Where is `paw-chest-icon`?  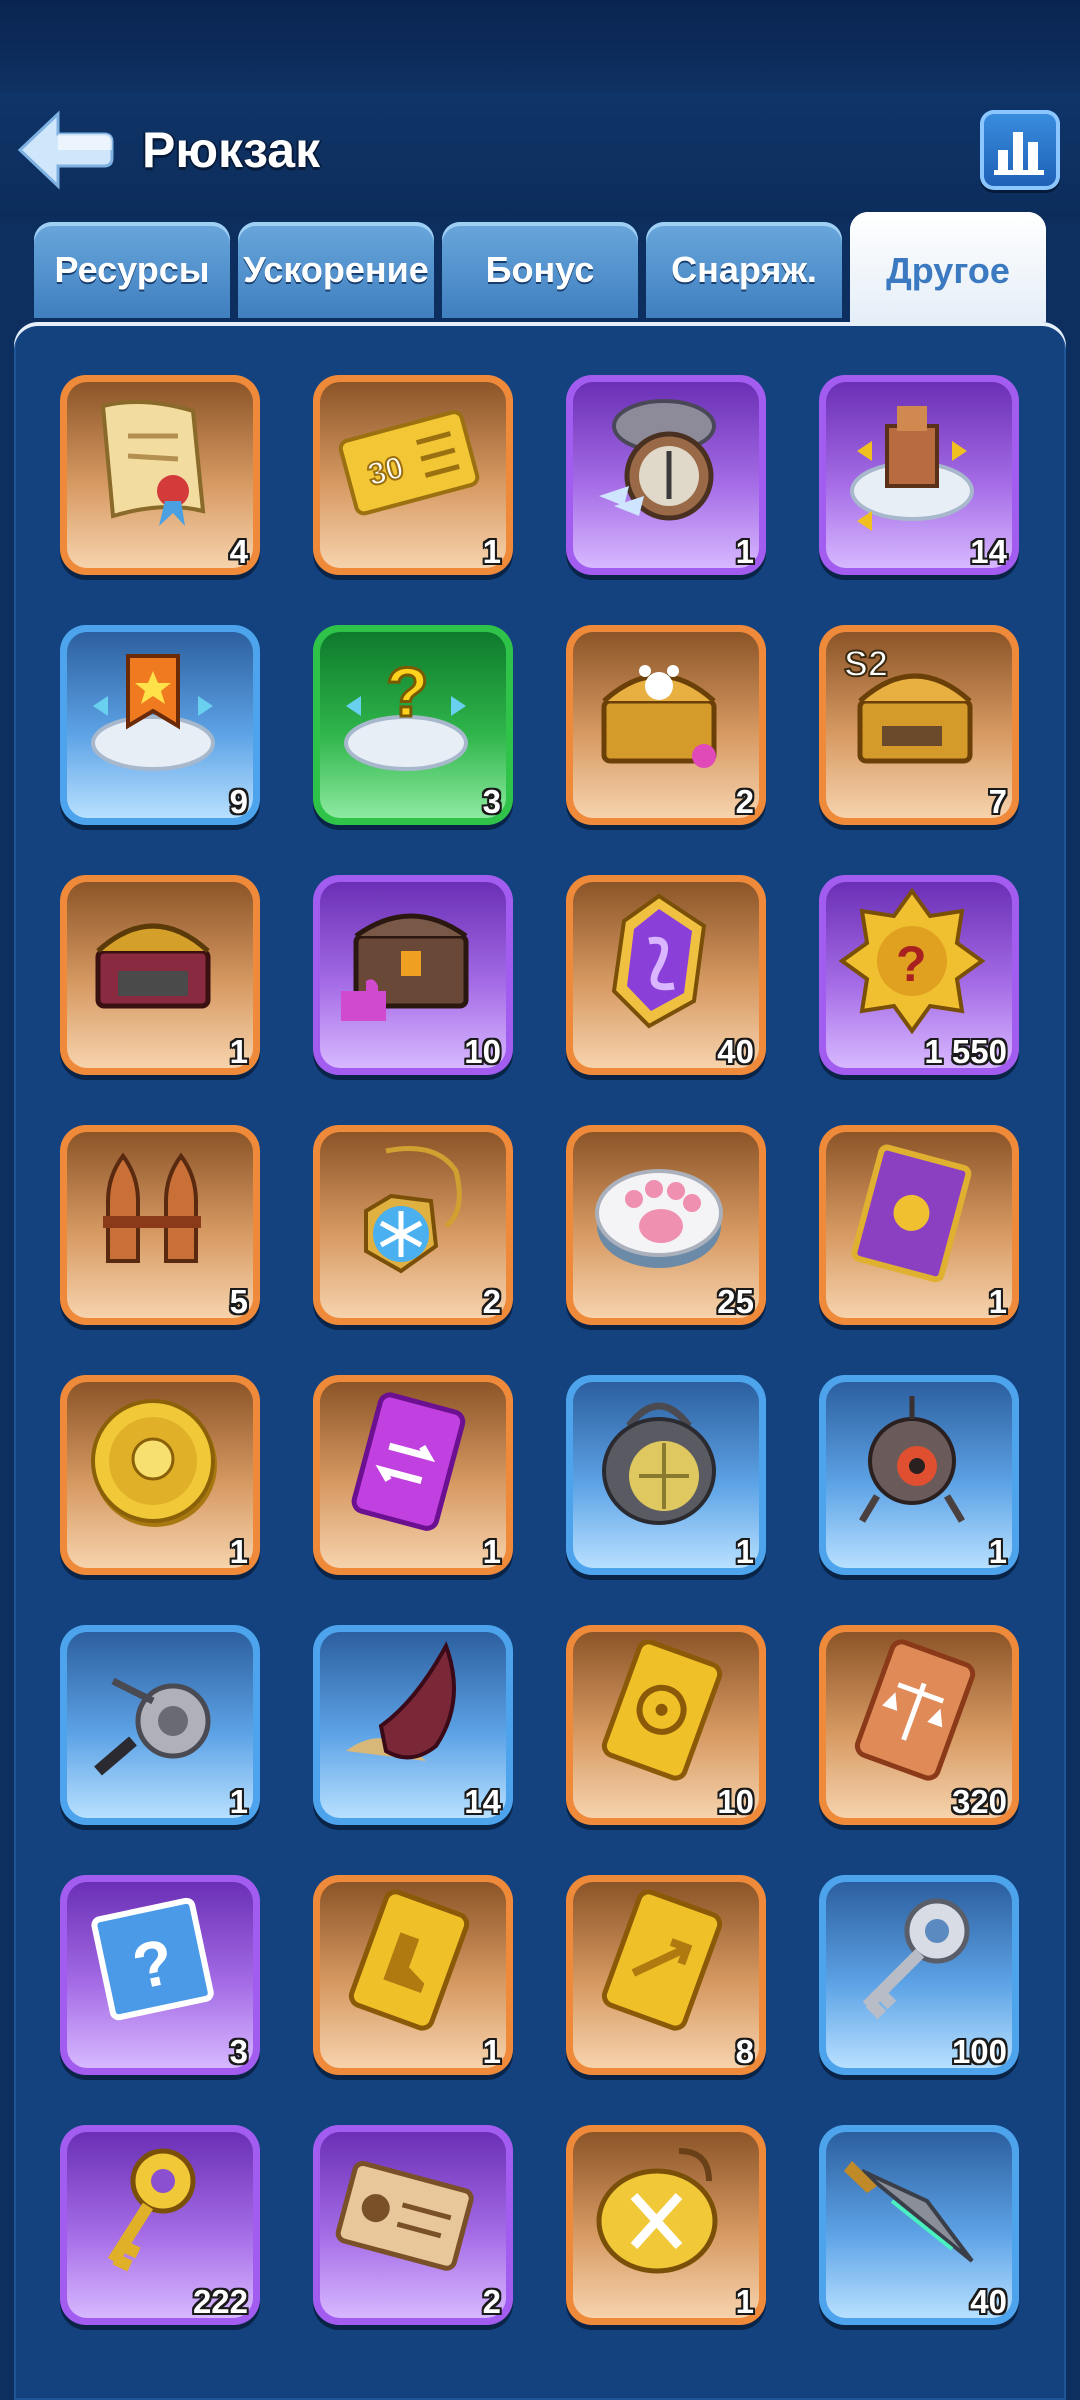 paw-chest-icon is located at coordinates (659, 716).